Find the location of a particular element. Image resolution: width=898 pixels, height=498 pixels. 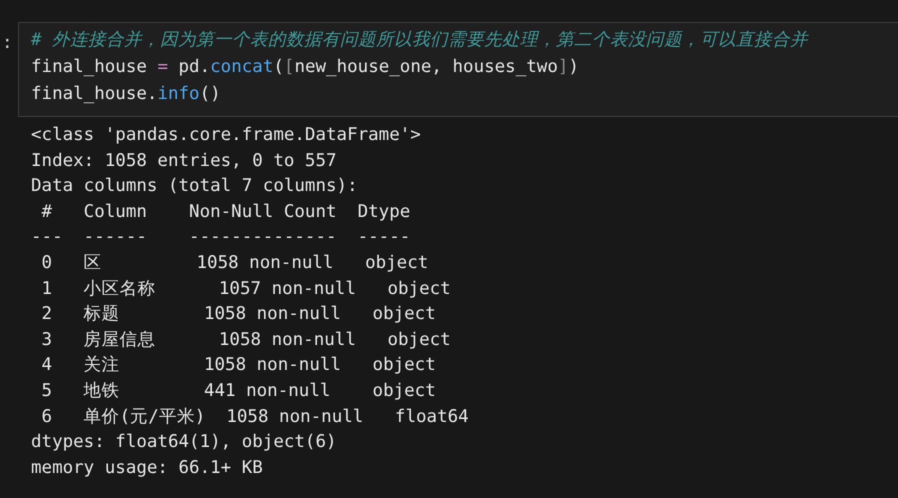

output-line: dtypes: float64(1), object(6) is located at coordinates (184, 442).